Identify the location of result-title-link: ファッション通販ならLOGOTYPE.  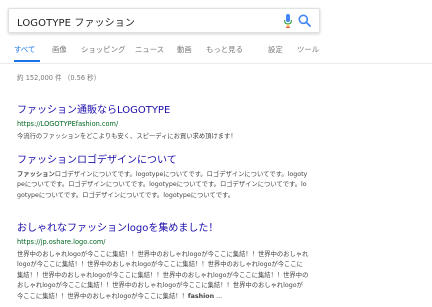
(167, 110).